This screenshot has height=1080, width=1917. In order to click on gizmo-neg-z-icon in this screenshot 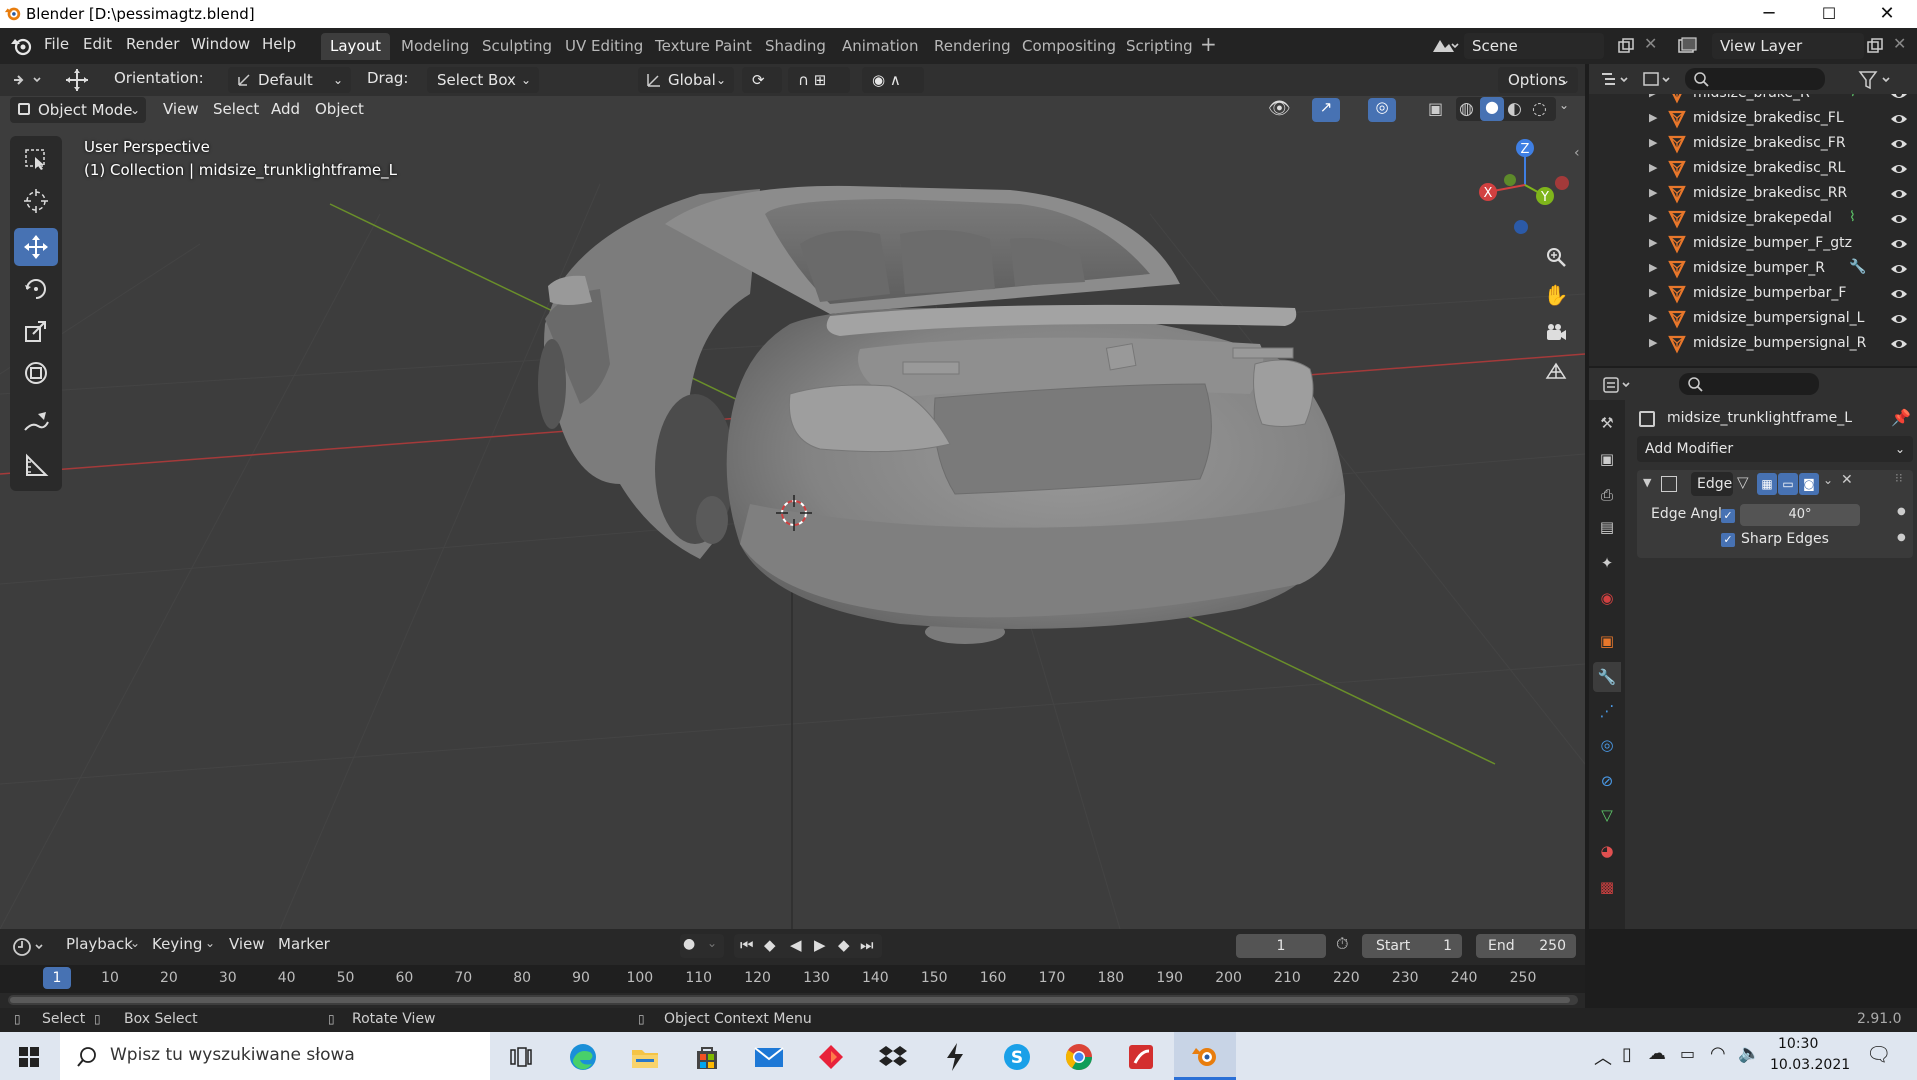, I will do `click(1521, 227)`.